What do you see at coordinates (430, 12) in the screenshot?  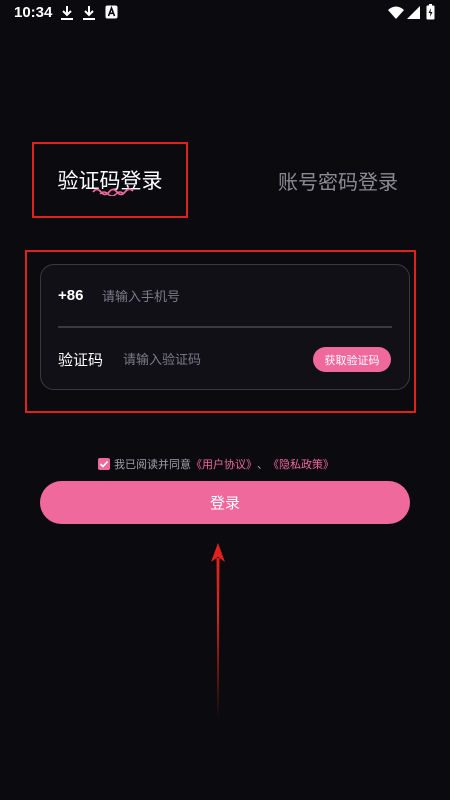 I see `battery-icon` at bounding box center [430, 12].